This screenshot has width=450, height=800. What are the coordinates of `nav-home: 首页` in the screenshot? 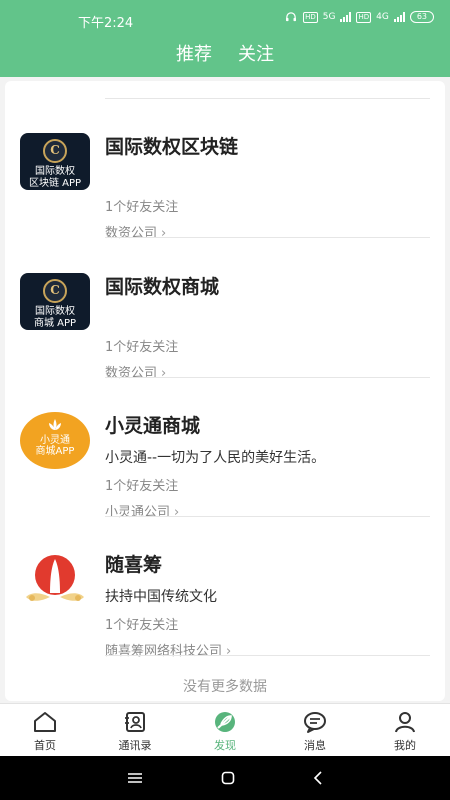 It's located at (45, 730).